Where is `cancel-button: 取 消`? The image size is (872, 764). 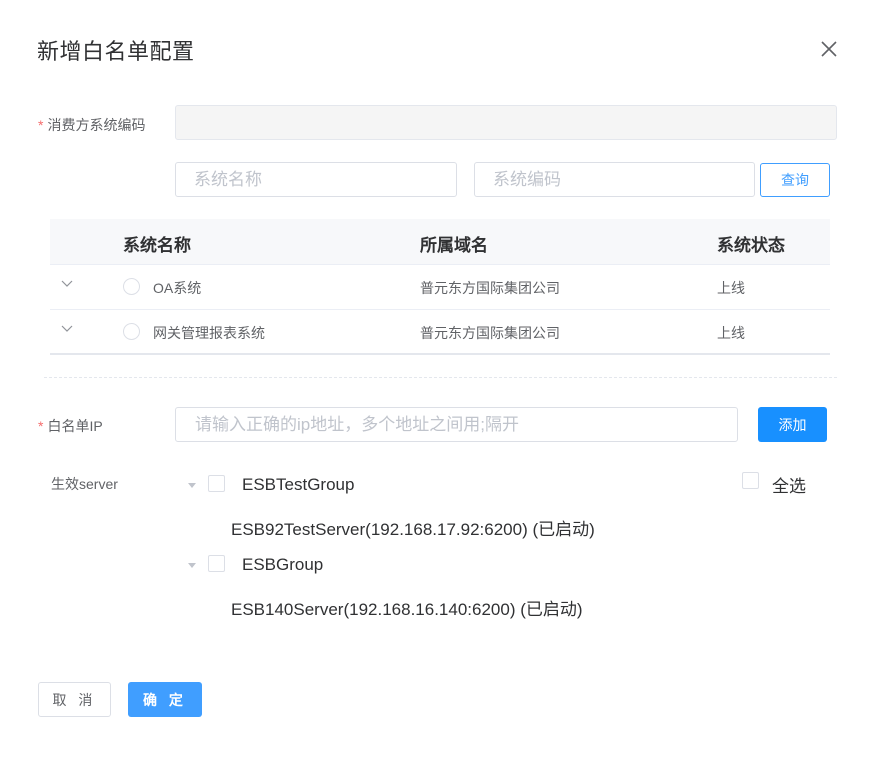 cancel-button: 取 消 is located at coordinates (74, 699).